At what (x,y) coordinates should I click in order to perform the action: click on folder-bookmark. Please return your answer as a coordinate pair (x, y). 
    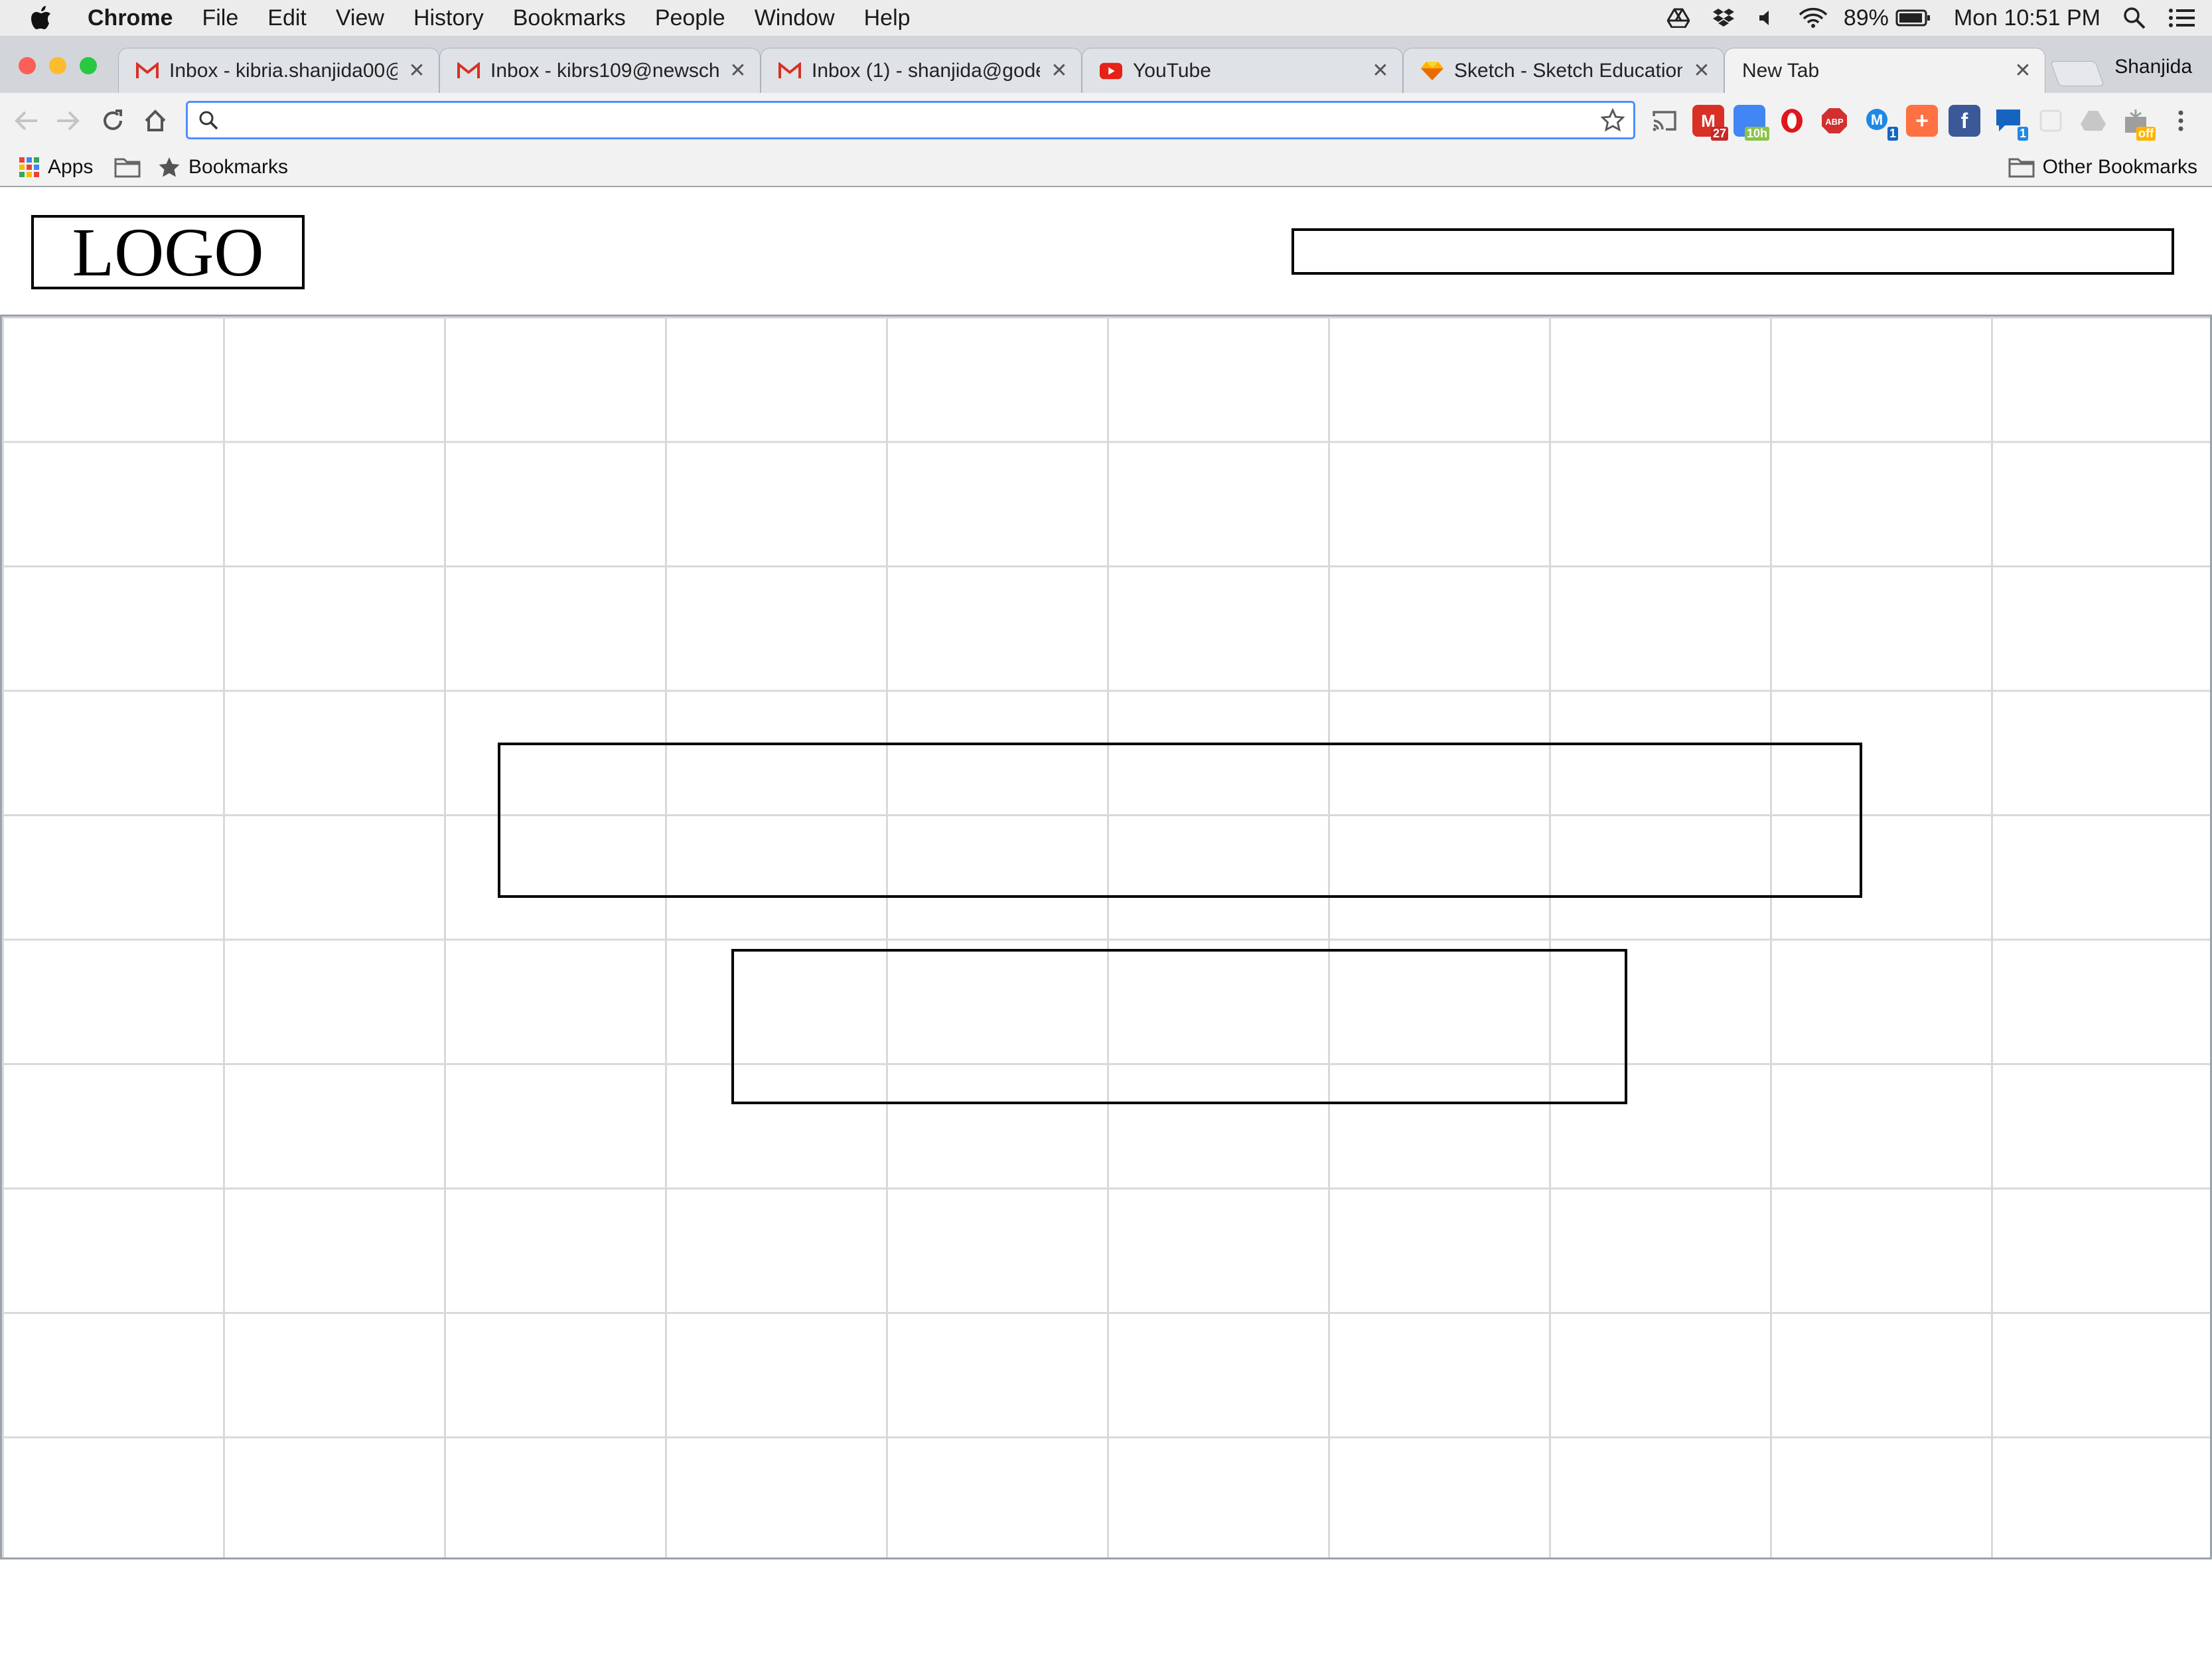
    Looking at the image, I should click on (132, 167).